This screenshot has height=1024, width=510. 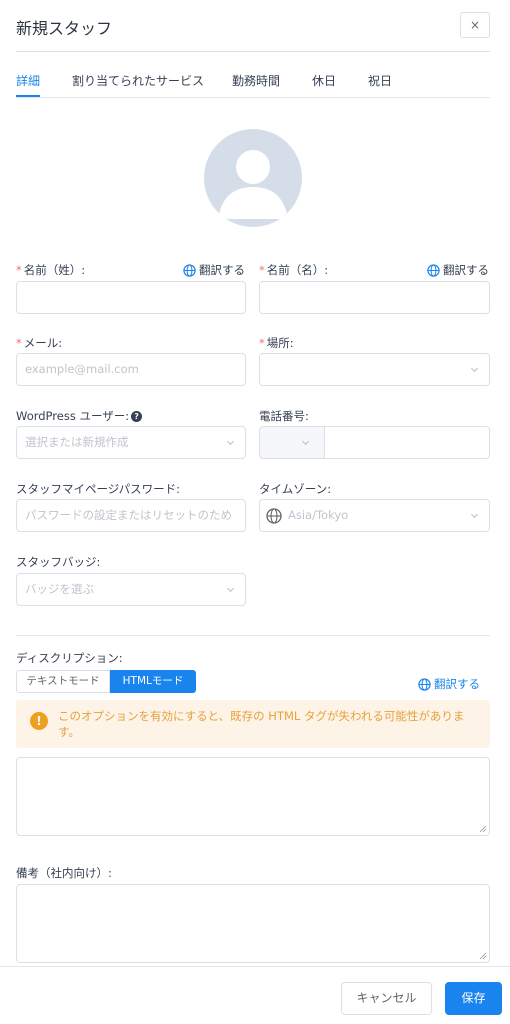 I want to click on wp-user-label: WordPress ユーザー:?, so click(x=79, y=416).